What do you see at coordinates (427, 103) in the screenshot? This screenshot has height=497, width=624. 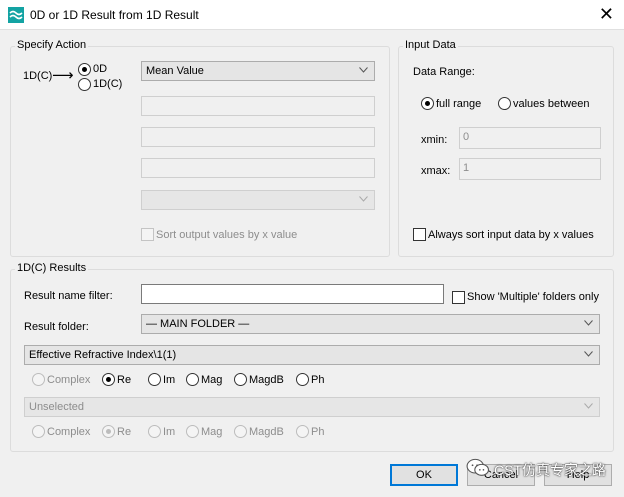 I see `radio-full-range` at bounding box center [427, 103].